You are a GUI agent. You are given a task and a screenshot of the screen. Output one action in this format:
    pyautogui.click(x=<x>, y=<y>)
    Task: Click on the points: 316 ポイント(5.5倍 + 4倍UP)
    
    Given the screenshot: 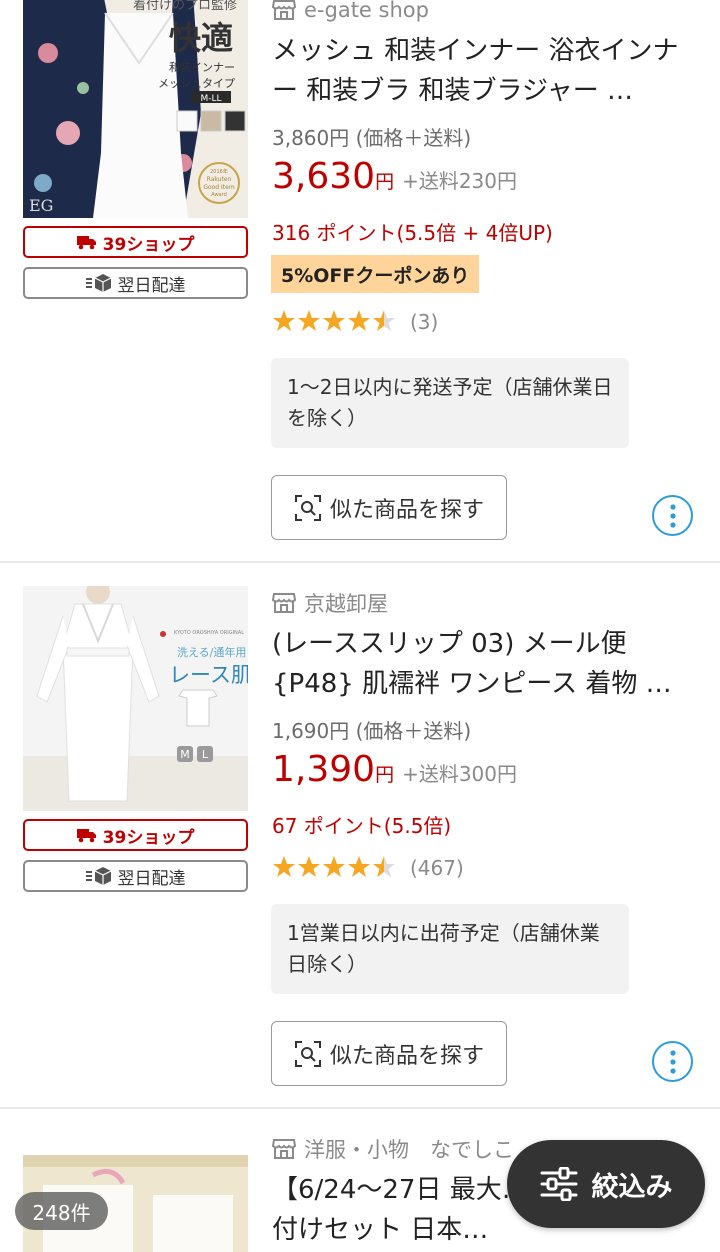 What is the action you would take?
    pyautogui.click(x=412, y=233)
    